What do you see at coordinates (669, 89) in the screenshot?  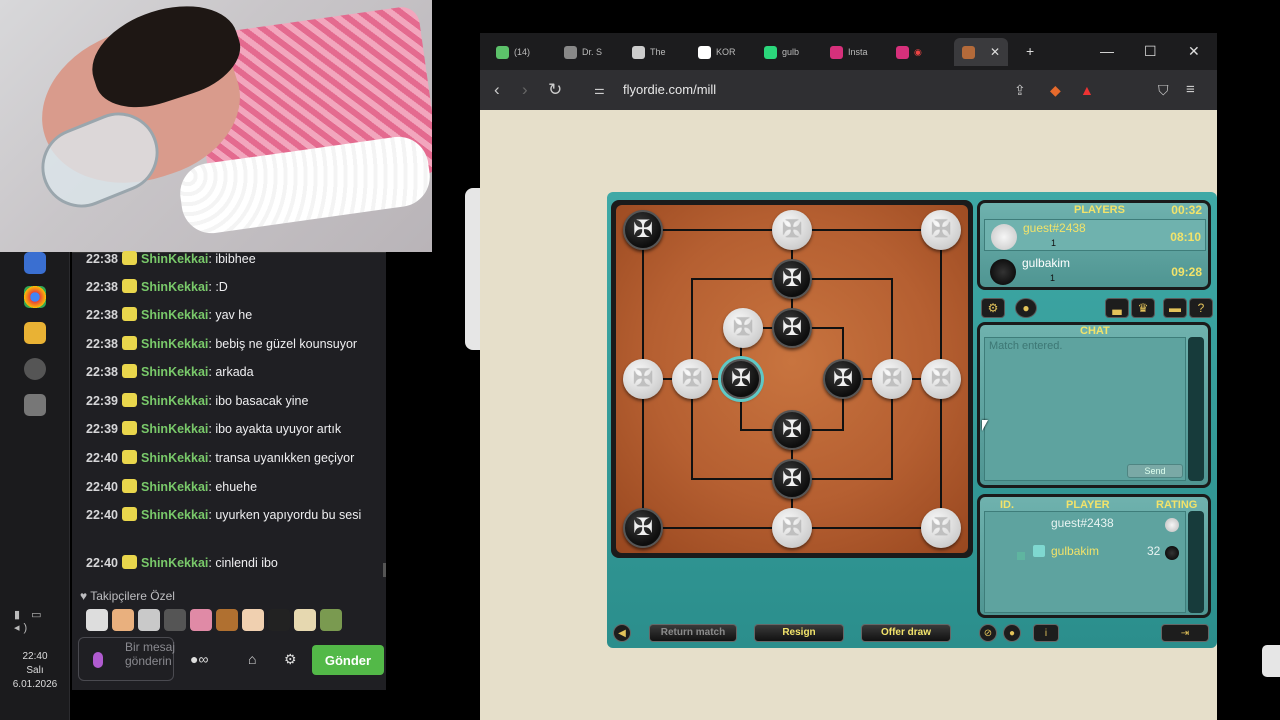 I see `address-bar: flyordie.com/mill` at bounding box center [669, 89].